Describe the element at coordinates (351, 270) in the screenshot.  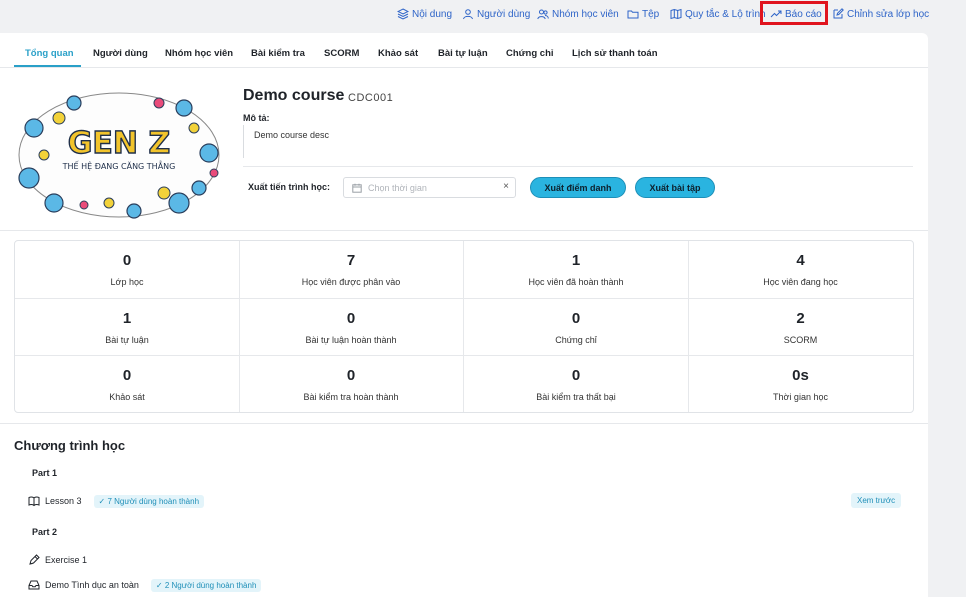
I see `stat-assigned-learners: 7 Học viên được phân vào` at that location.